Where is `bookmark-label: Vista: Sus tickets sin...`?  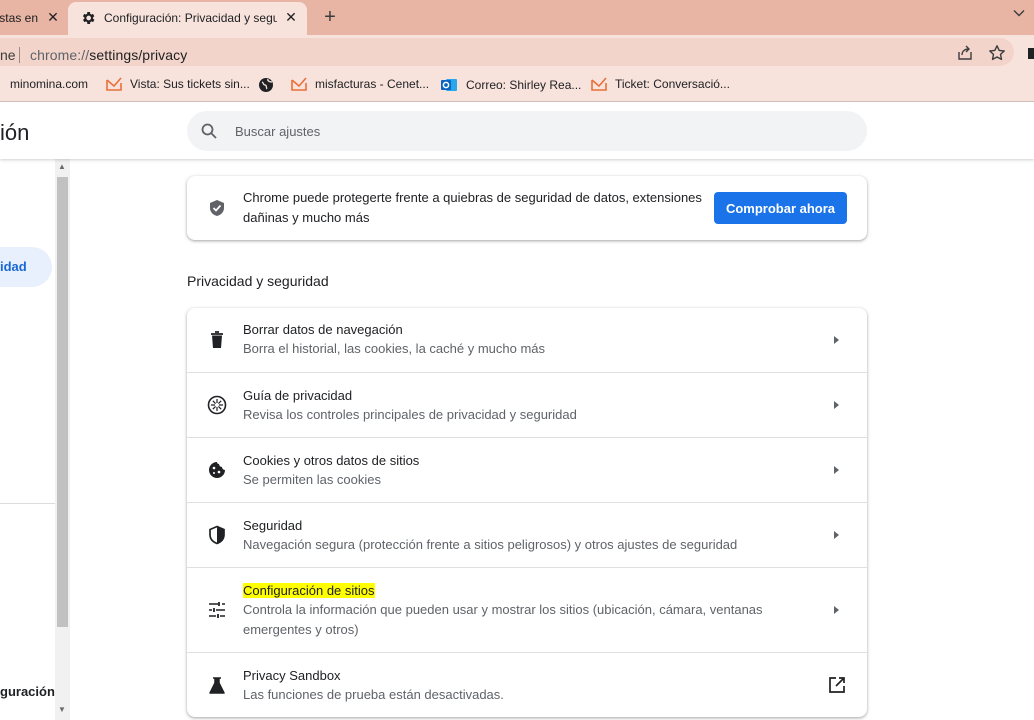
bookmark-label: Vista: Sus tickets sin... is located at coordinates (190, 84).